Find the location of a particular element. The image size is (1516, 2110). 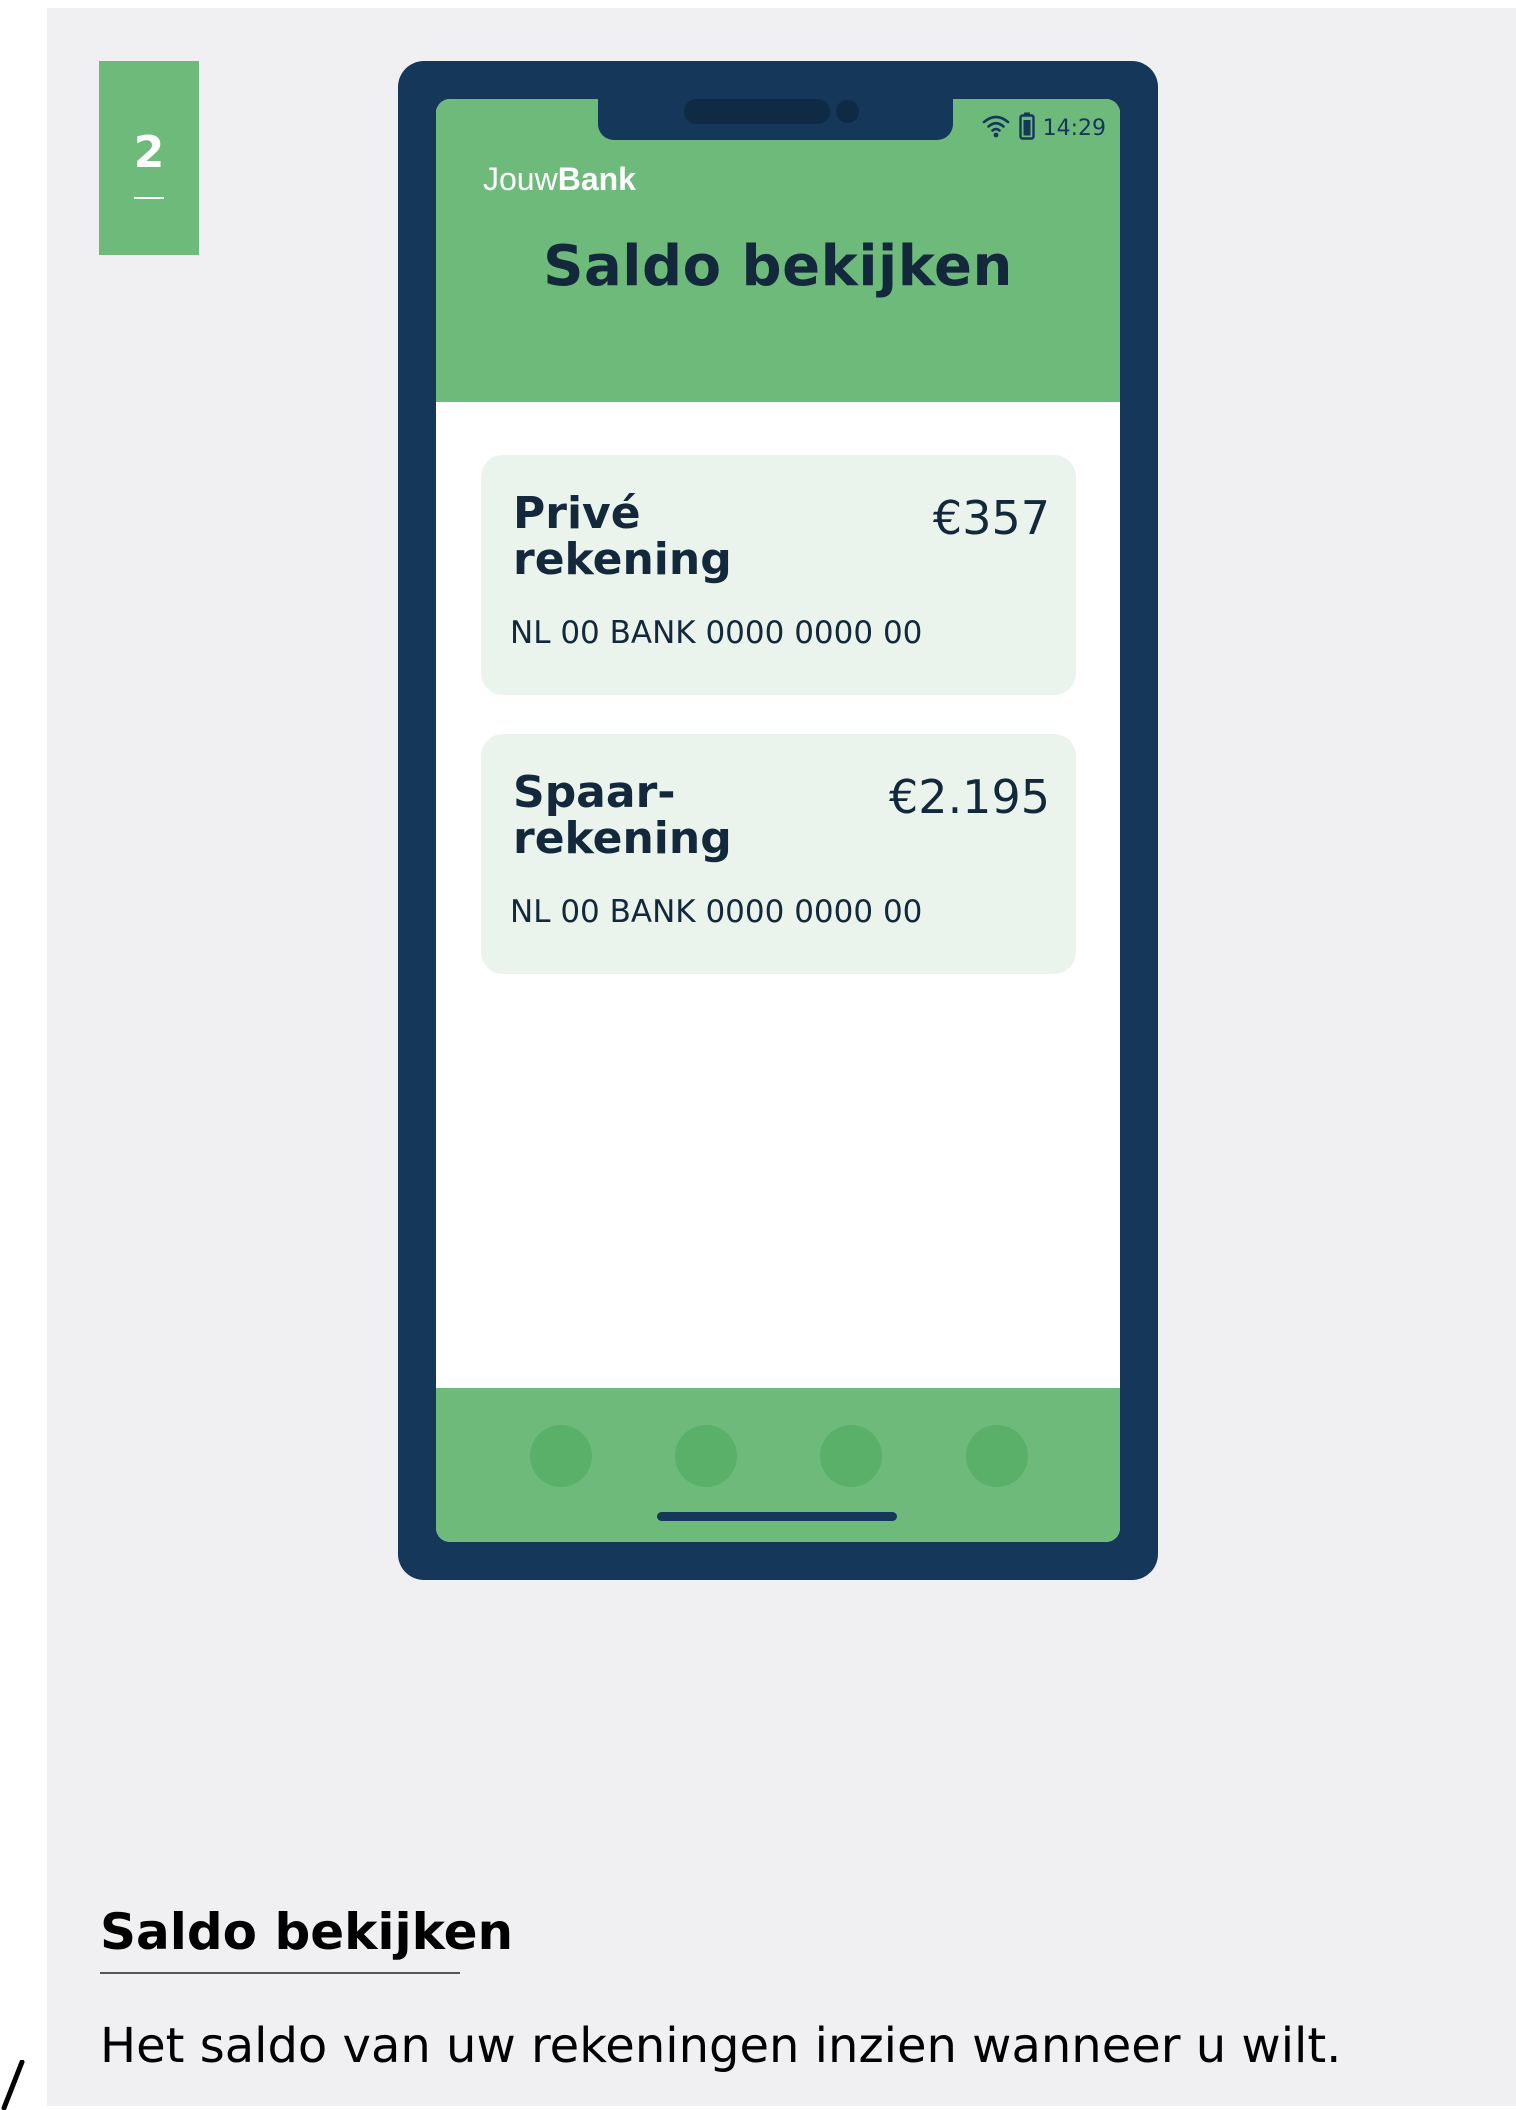

status-bar: 14:29 is located at coordinates (1043, 128).